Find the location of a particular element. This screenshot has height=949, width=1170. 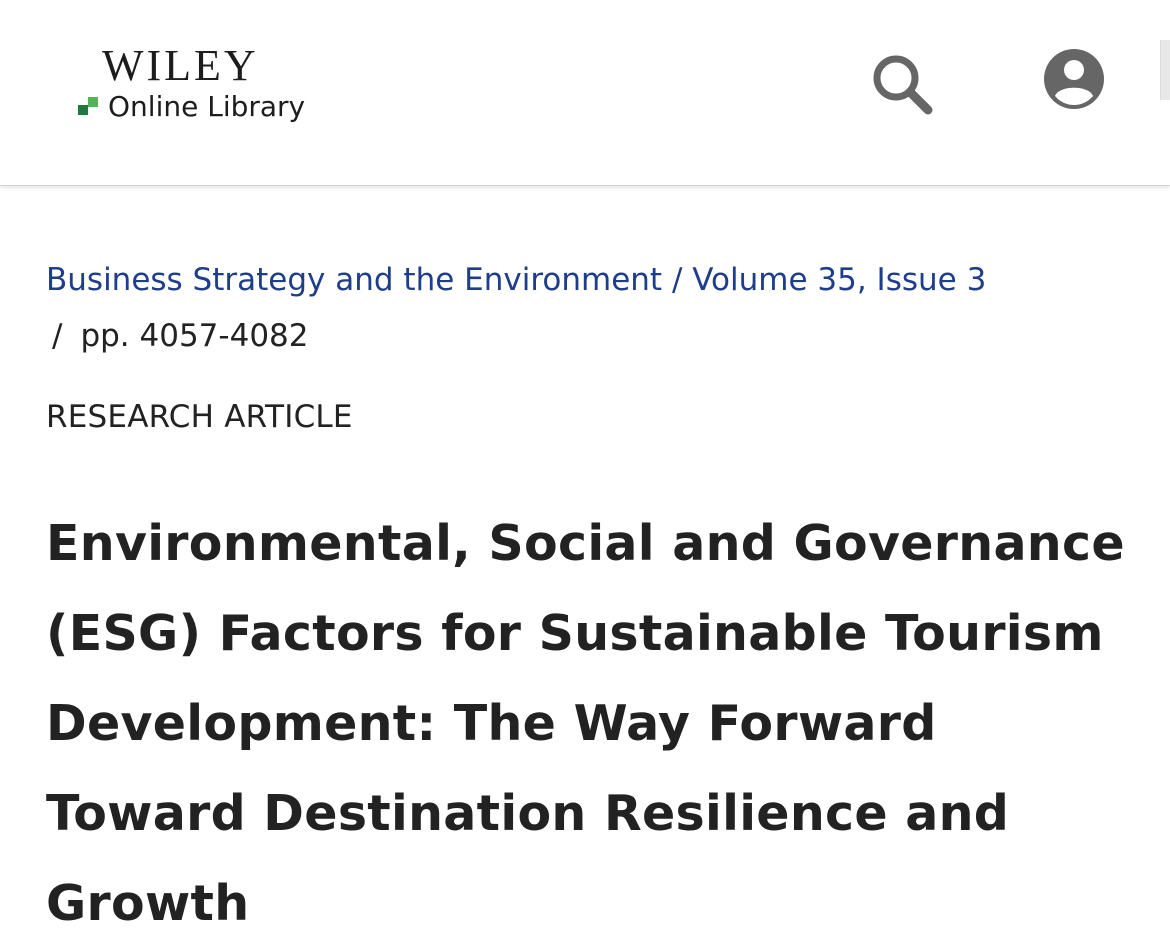

account-circle-icon is located at coordinates (1074, 79).